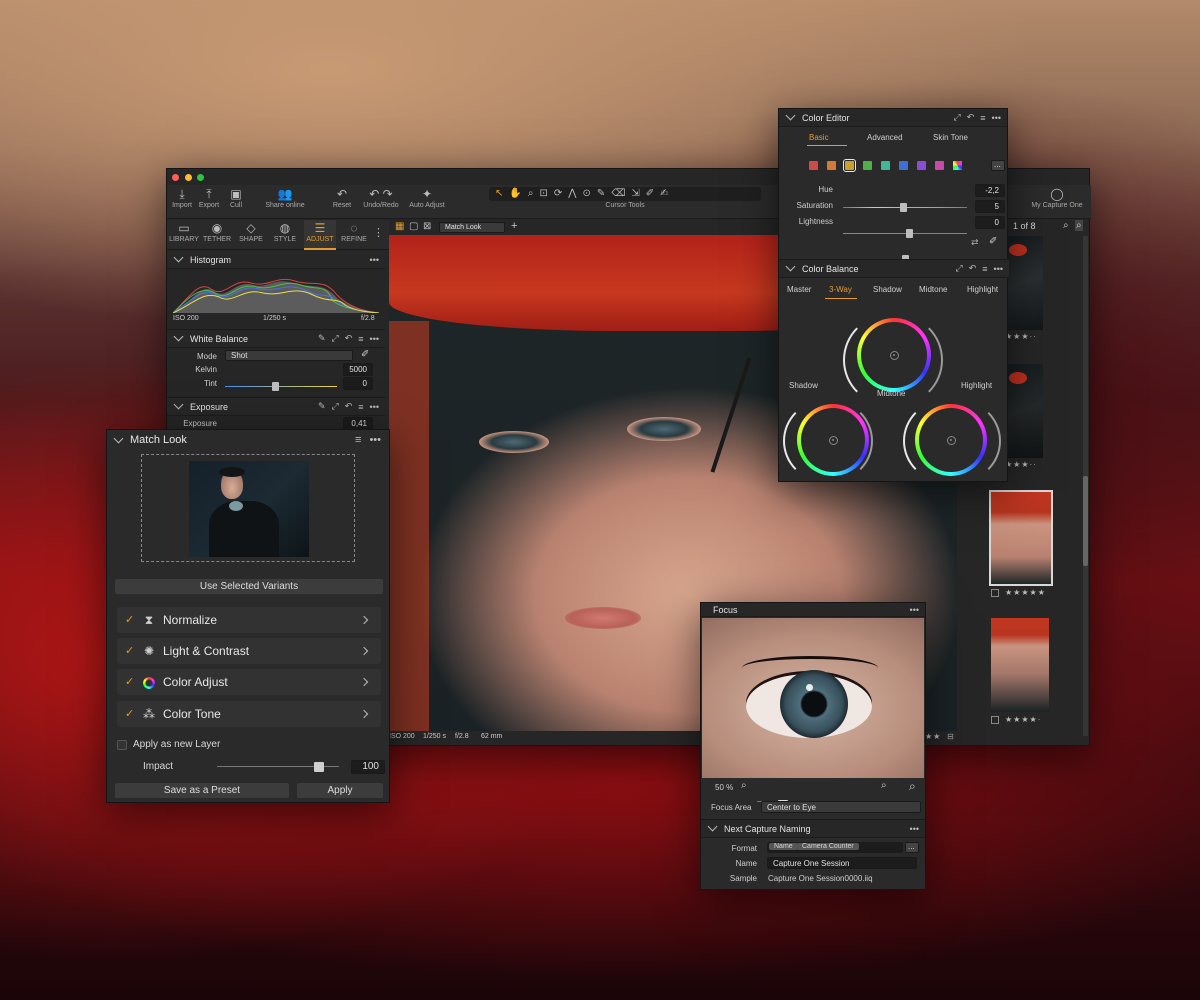  What do you see at coordinates (358, 383) in the screenshot?
I see `tint-field: 0` at bounding box center [358, 383].